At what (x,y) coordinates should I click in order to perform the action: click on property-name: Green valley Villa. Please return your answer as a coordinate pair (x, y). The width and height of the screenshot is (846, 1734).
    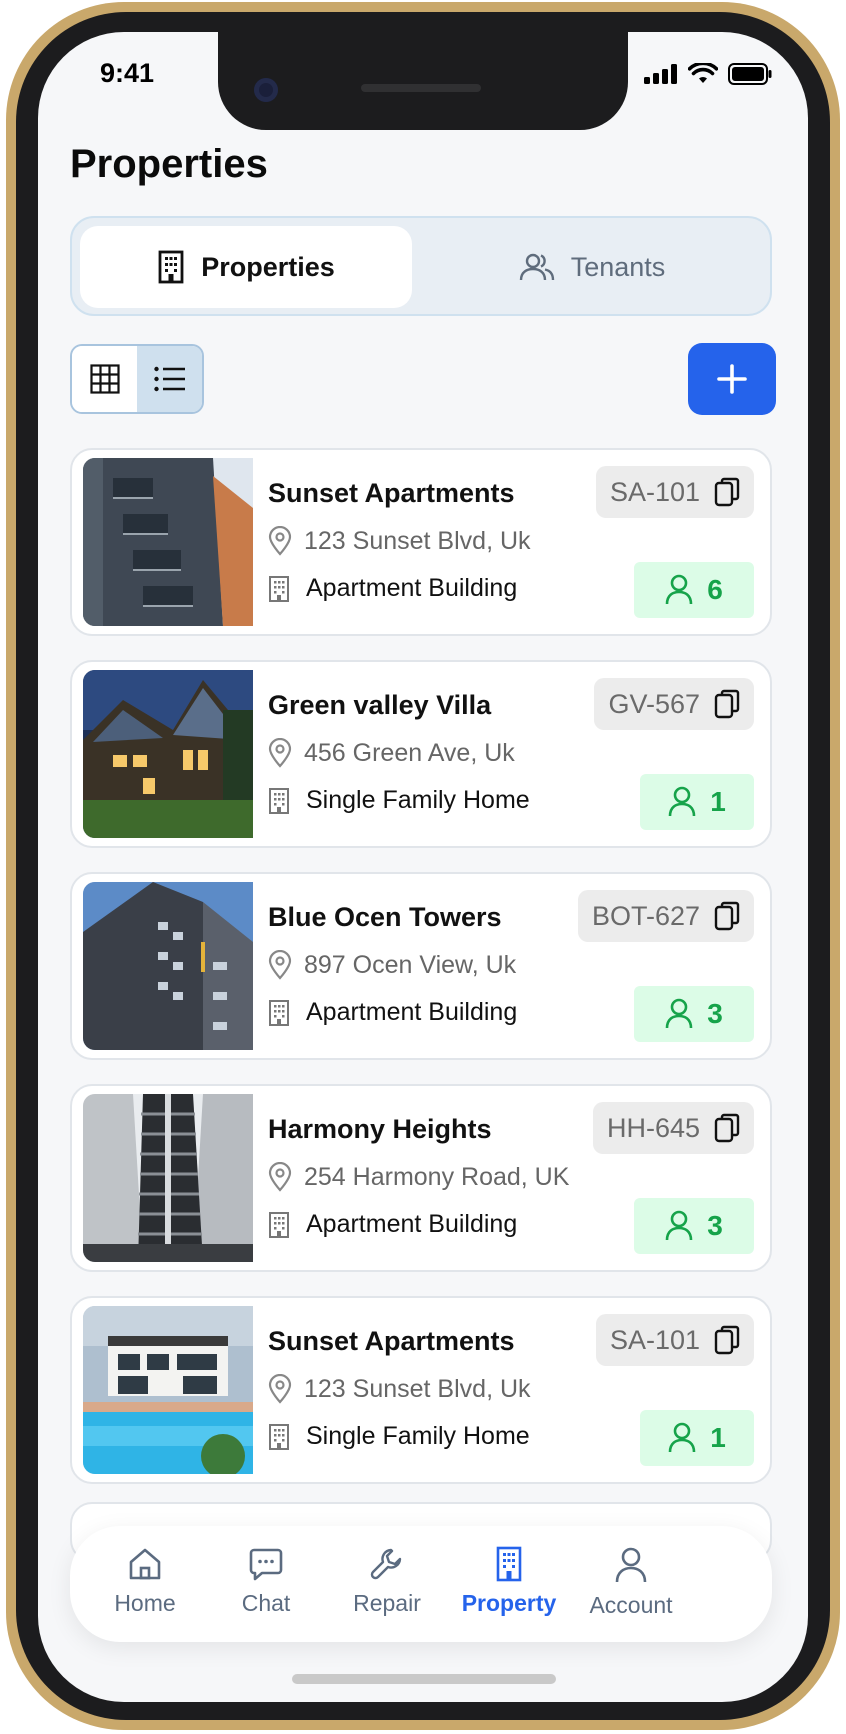
    Looking at the image, I should click on (380, 705).